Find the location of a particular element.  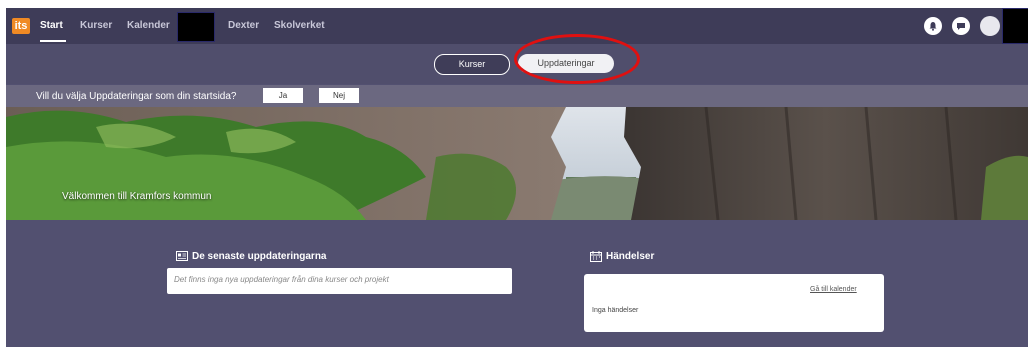

notifications-button is located at coordinates (933, 26).